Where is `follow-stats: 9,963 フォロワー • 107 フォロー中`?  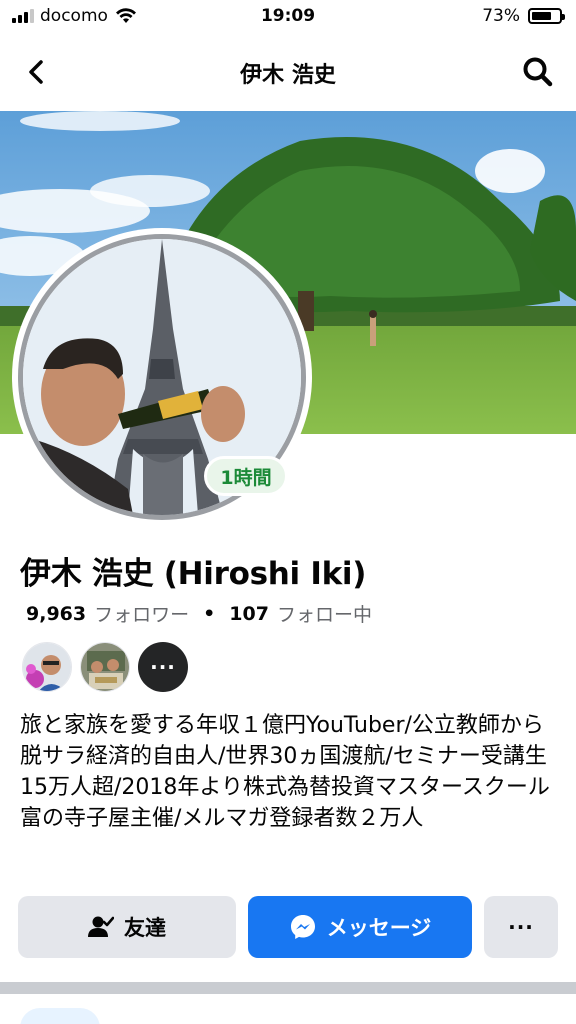
follow-stats: 9,963 フォロワー • 107 フォロー中 is located at coordinates (199, 613).